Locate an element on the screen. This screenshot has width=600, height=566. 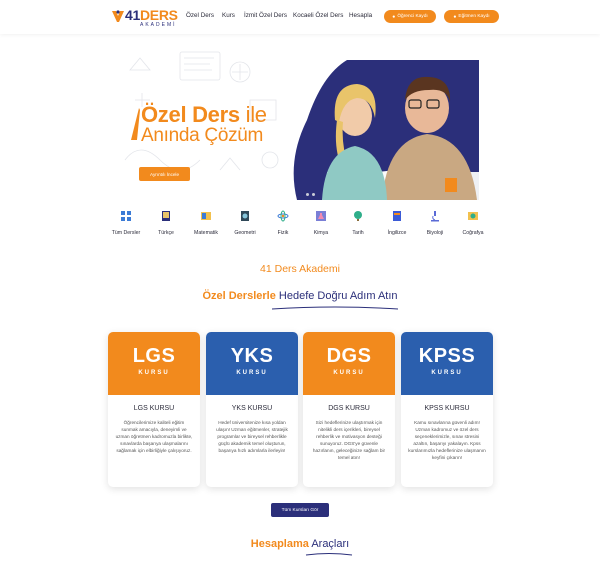
hero-slider-dots is located at coordinates (307, 194).